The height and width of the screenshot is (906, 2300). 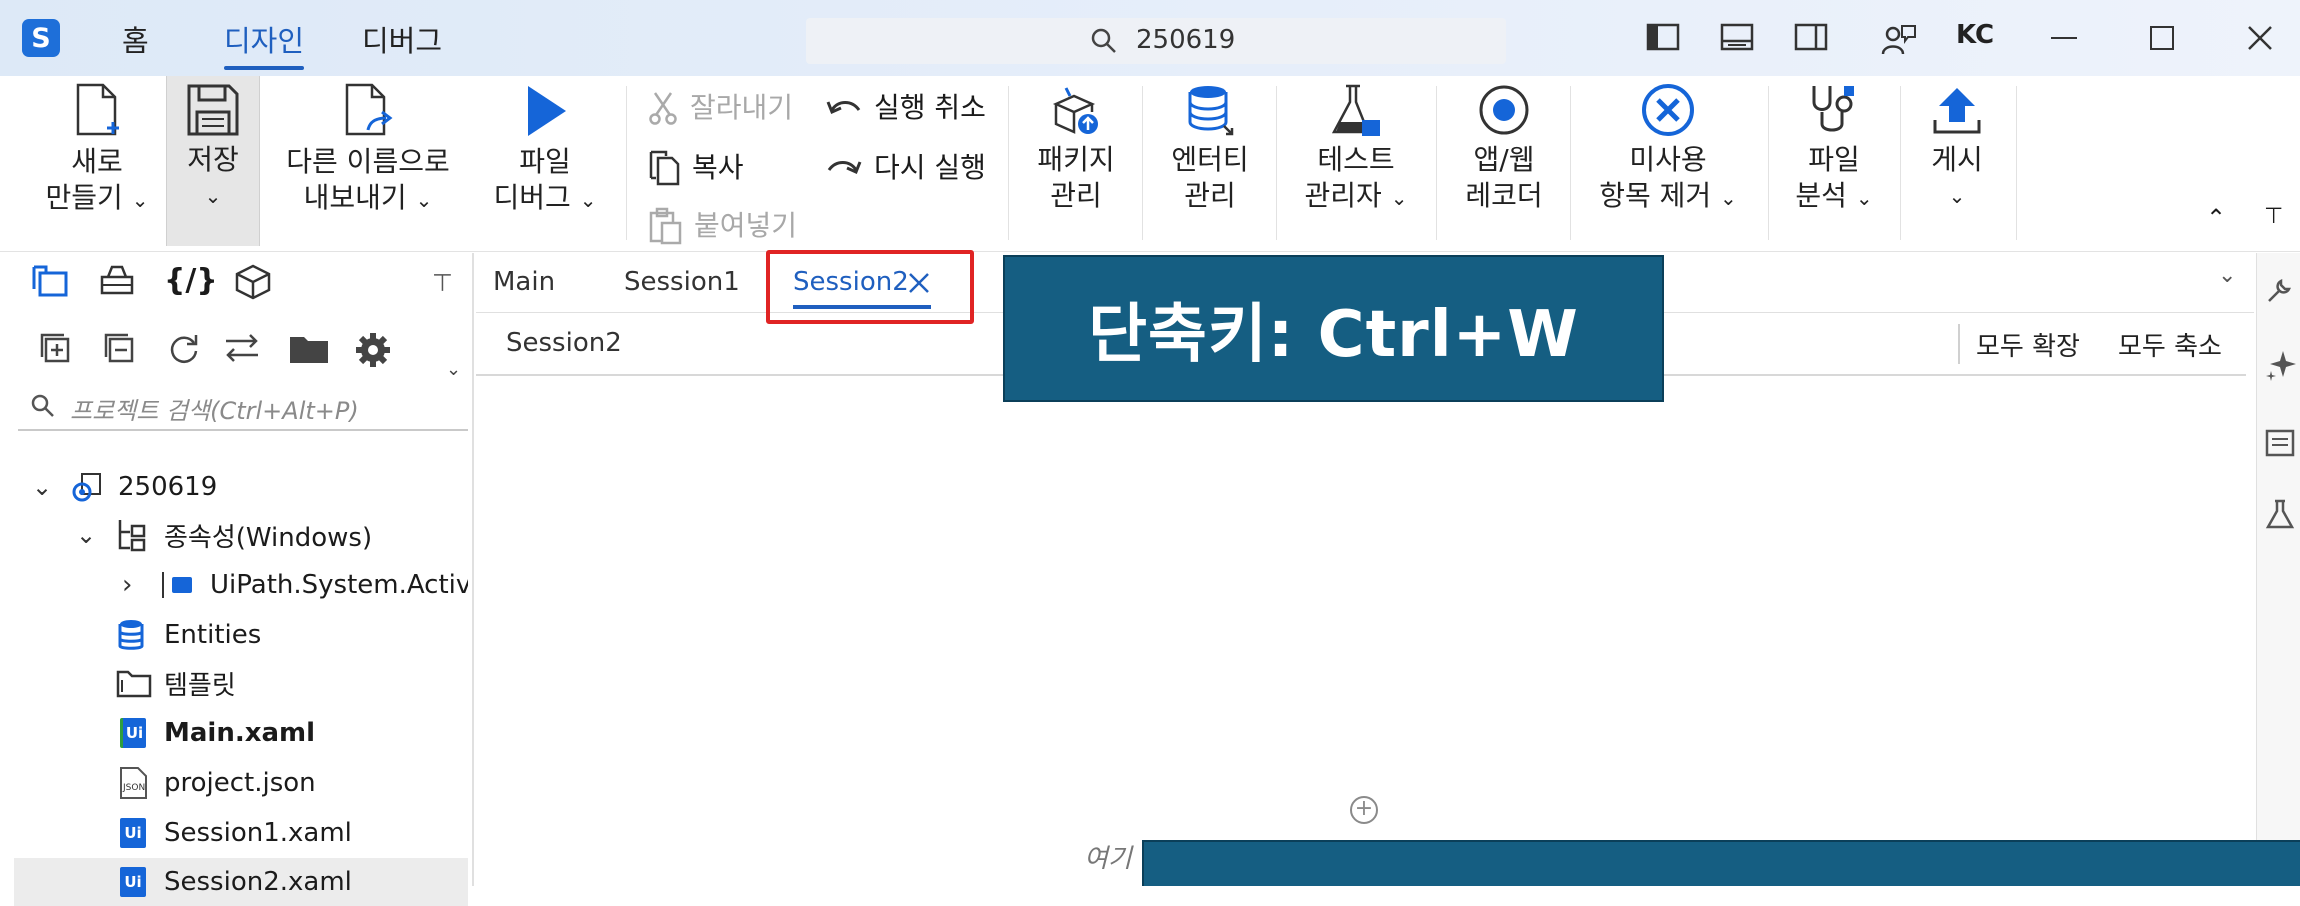 What do you see at coordinates (906, 108) in the screenshot?
I see `undo-button: 실행 취소` at bounding box center [906, 108].